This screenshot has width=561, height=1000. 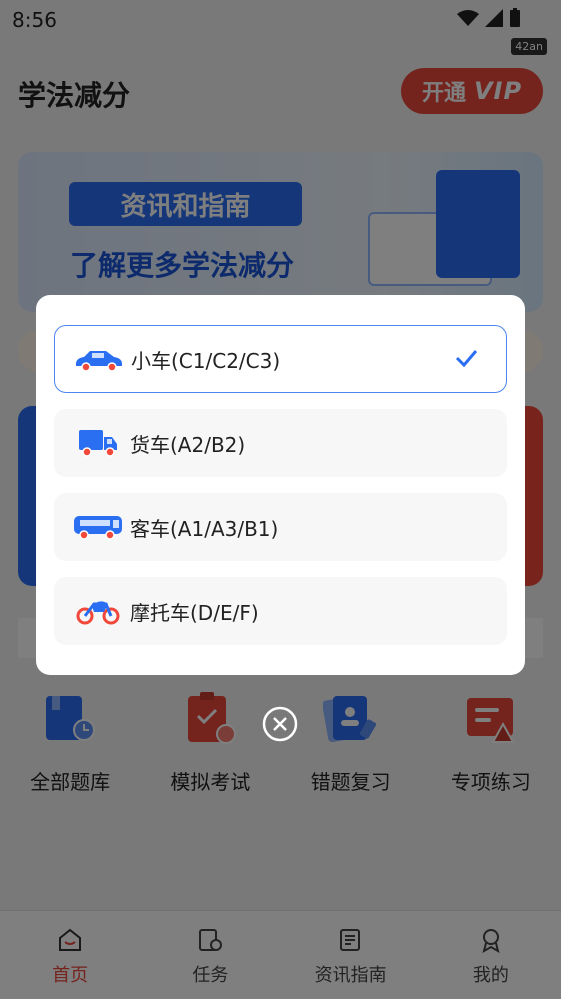 I want to click on bus-icon, so click(x=98, y=527).